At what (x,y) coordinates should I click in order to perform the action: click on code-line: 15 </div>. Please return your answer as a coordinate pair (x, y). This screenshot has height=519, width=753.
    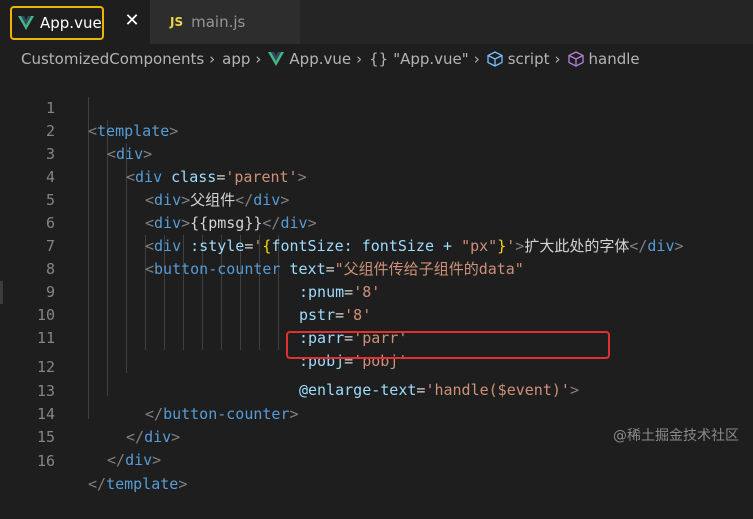
    Looking at the image, I should click on (376, 436).